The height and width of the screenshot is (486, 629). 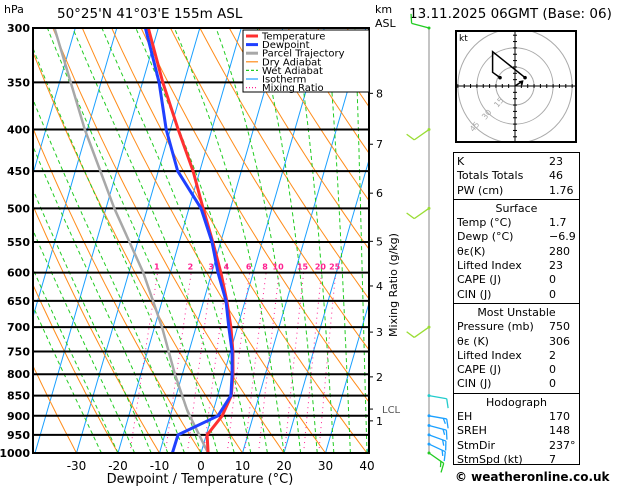 I want to click on mixing-ratio-label: 2, so click(x=191, y=267).